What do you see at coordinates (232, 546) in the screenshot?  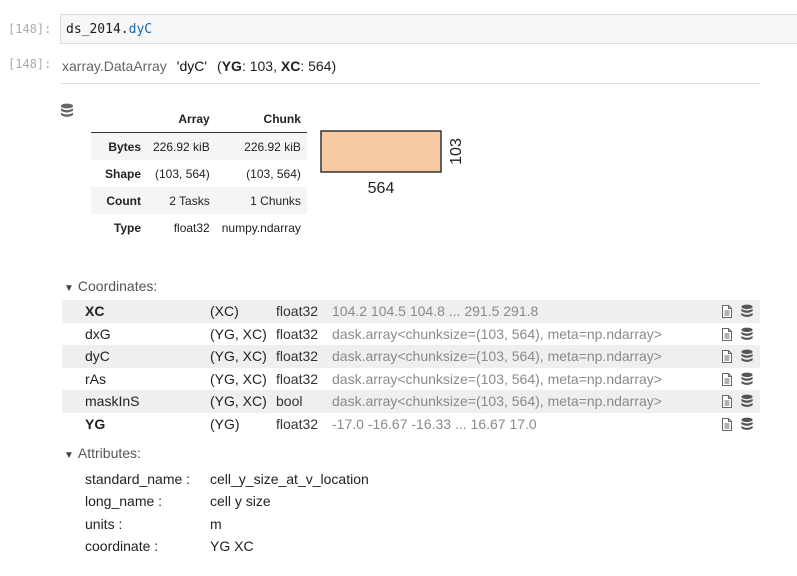 I see `attribute-value: YG XC` at bounding box center [232, 546].